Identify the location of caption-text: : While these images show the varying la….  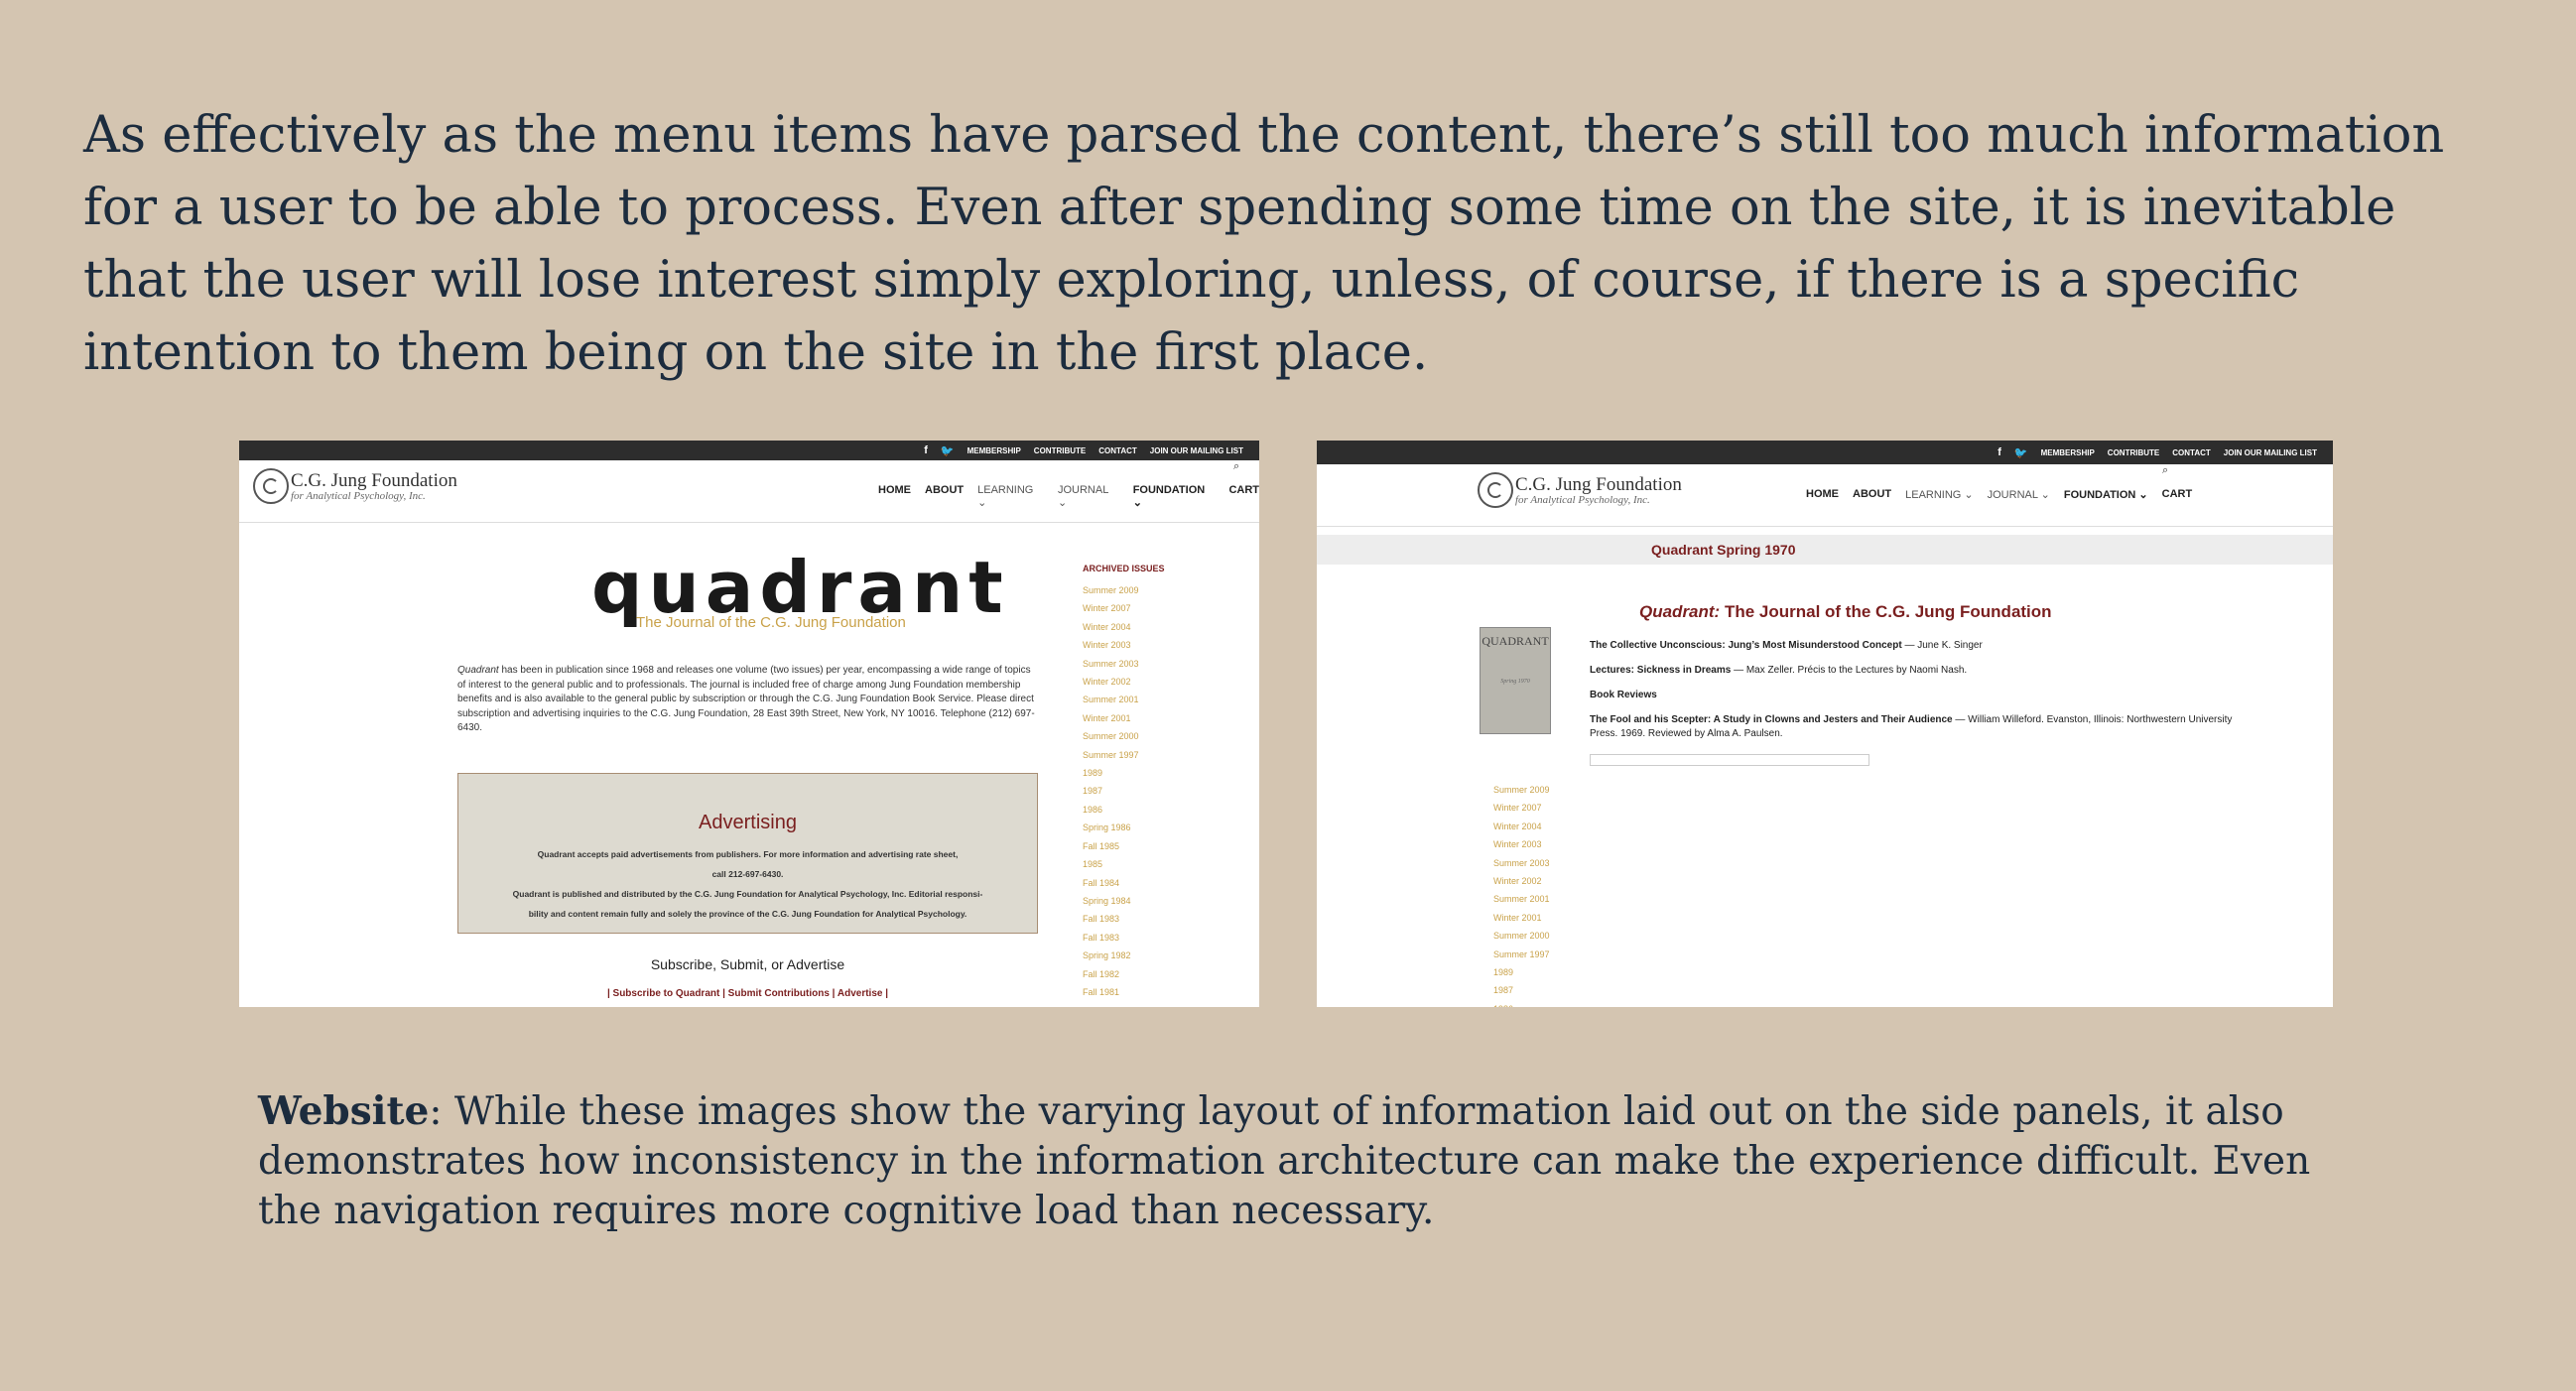
(1285, 1161).